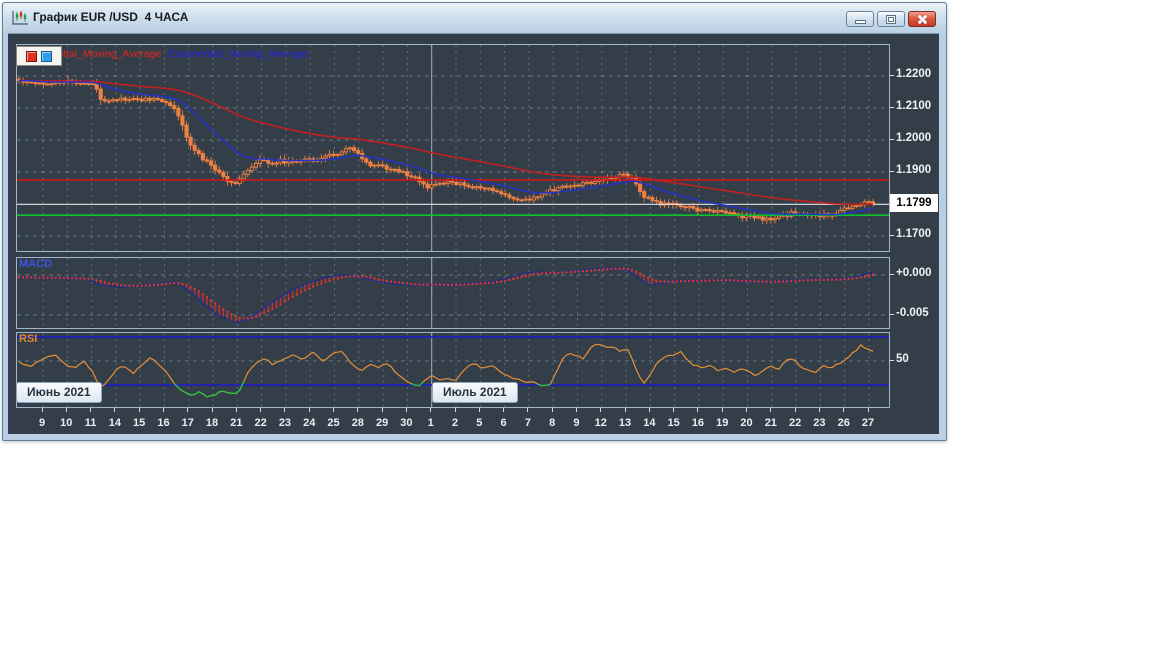 The height and width of the screenshot is (648, 1152). I want to click on month-label-july: Июль 2021, so click(475, 392).